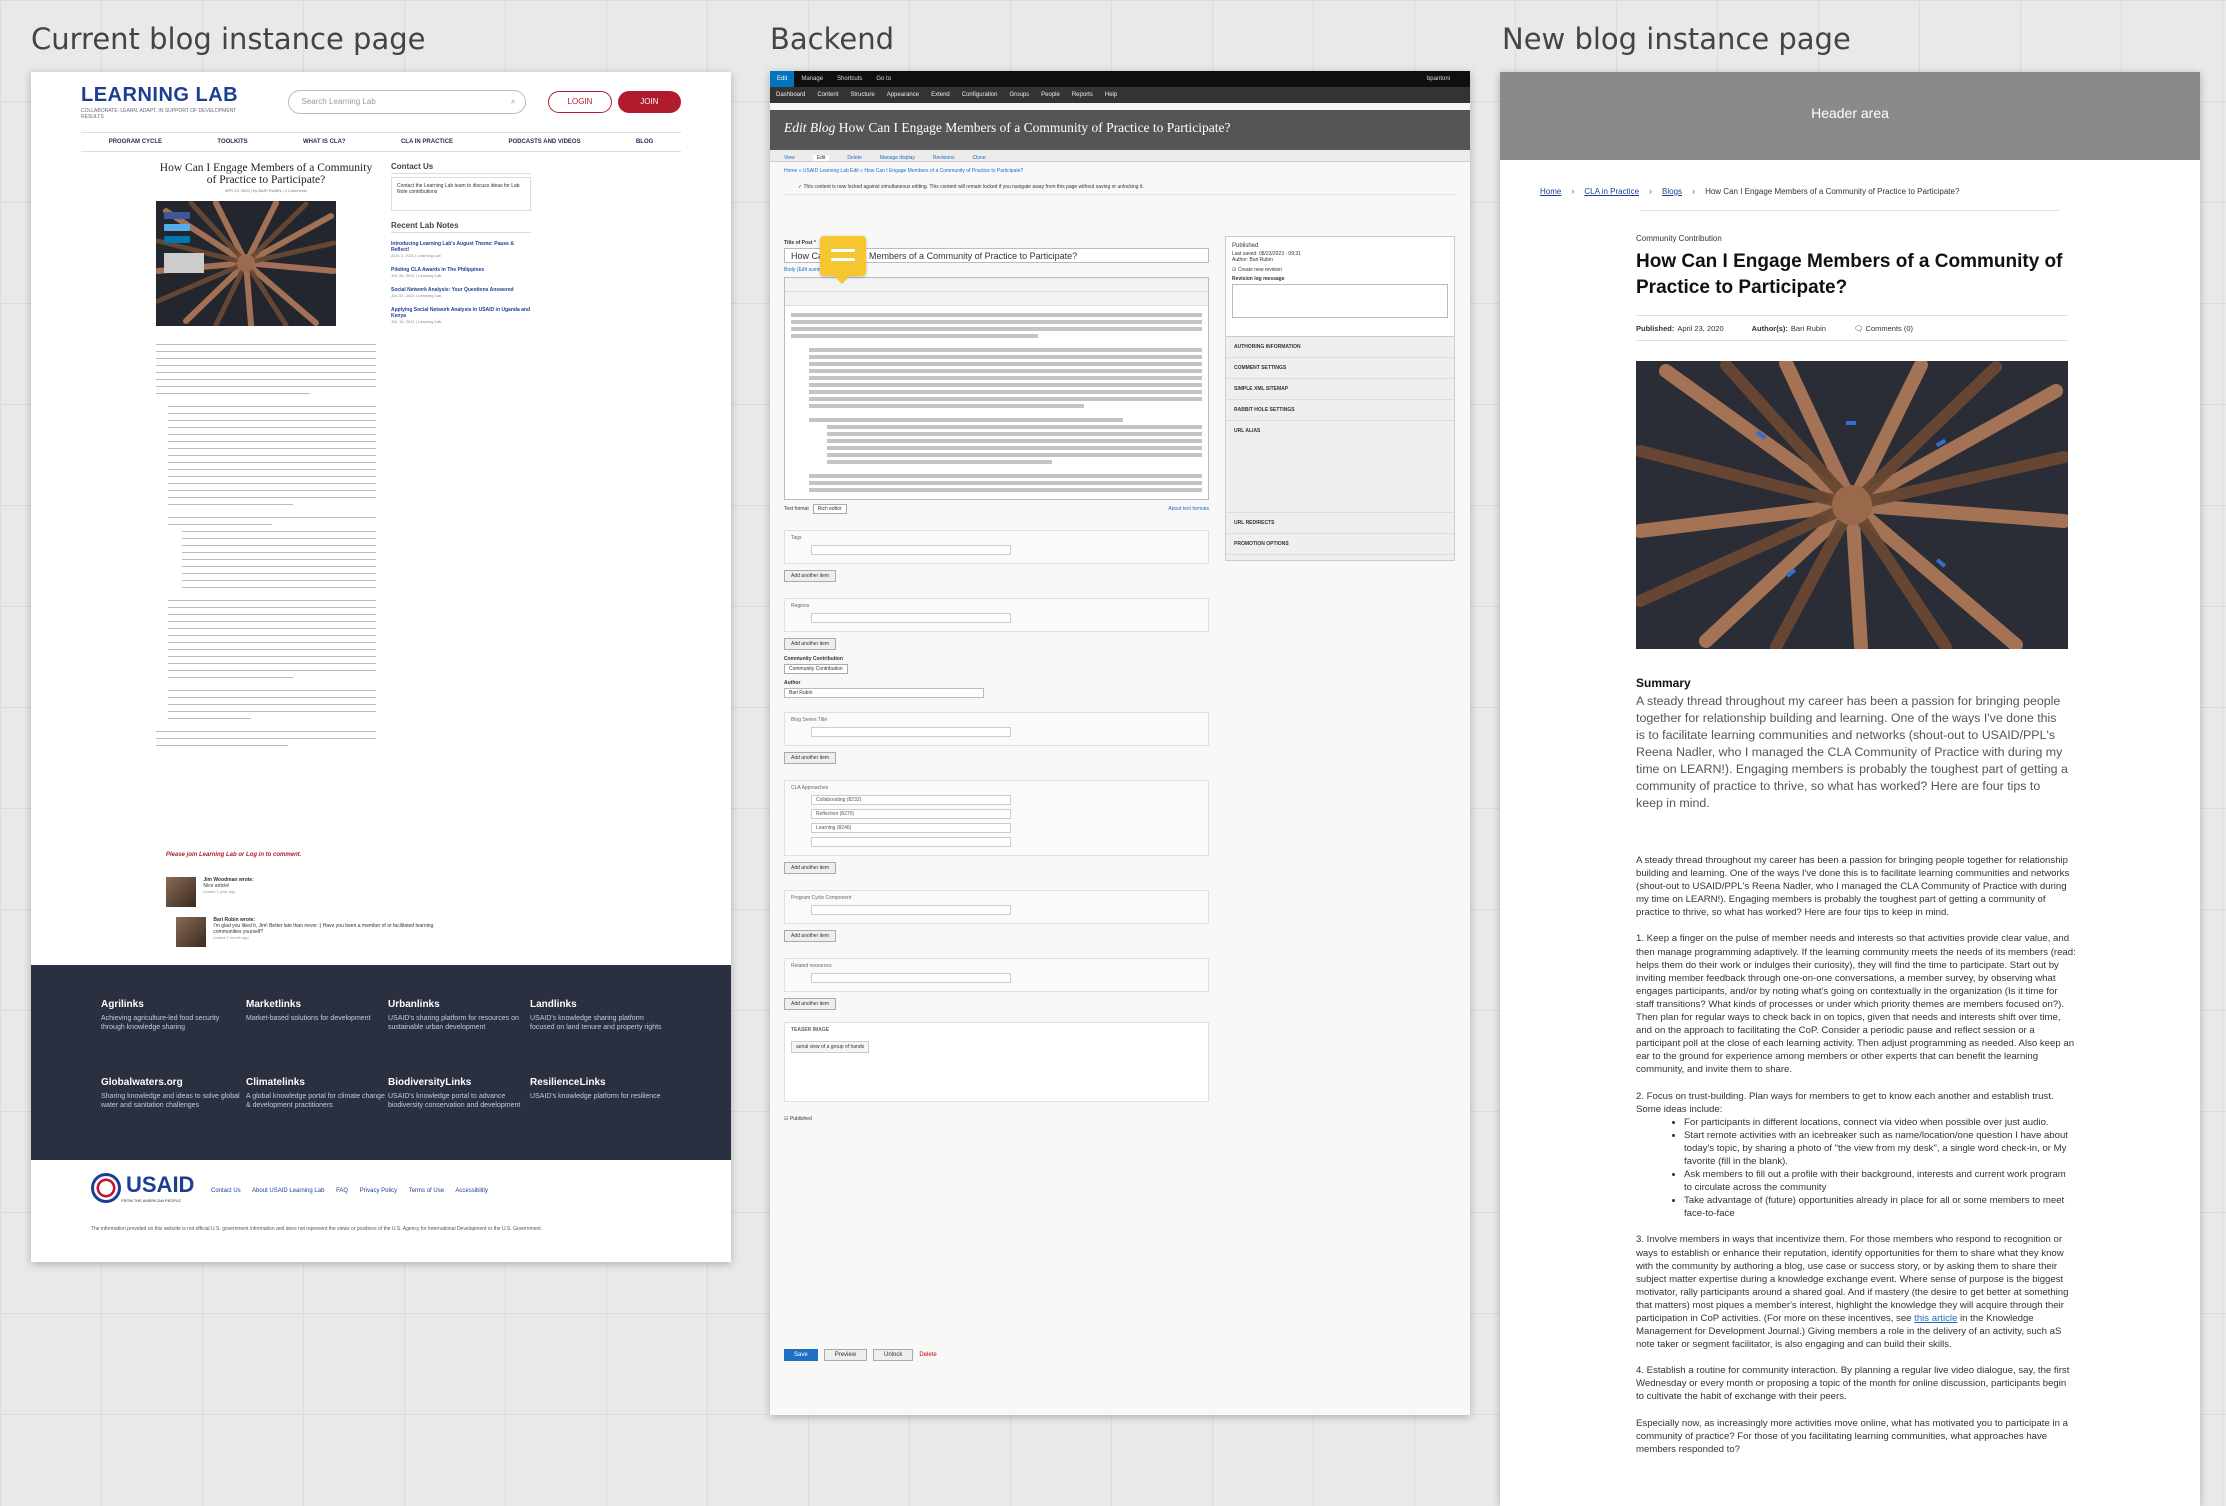  What do you see at coordinates (1340, 301) in the screenshot?
I see `revision-log-textarea` at bounding box center [1340, 301].